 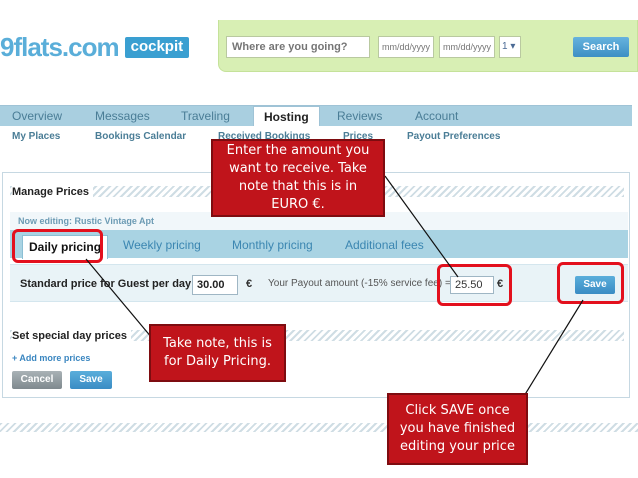 I want to click on amount-callout-line, so click(x=421, y=226).